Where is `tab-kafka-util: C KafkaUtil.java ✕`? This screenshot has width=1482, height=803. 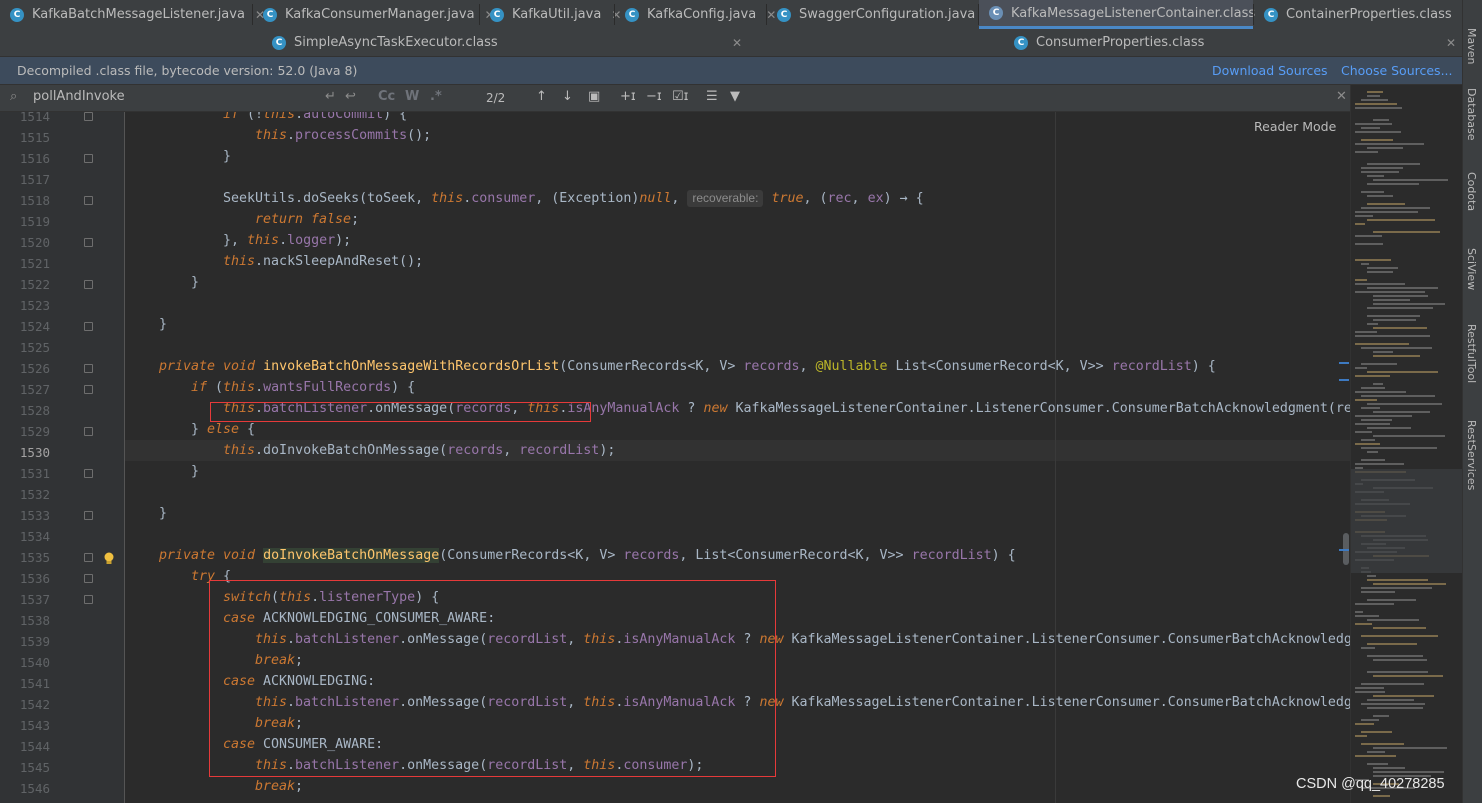
tab-kafka-util: C KafkaUtil.java ✕ is located at coordinates (550, 14).